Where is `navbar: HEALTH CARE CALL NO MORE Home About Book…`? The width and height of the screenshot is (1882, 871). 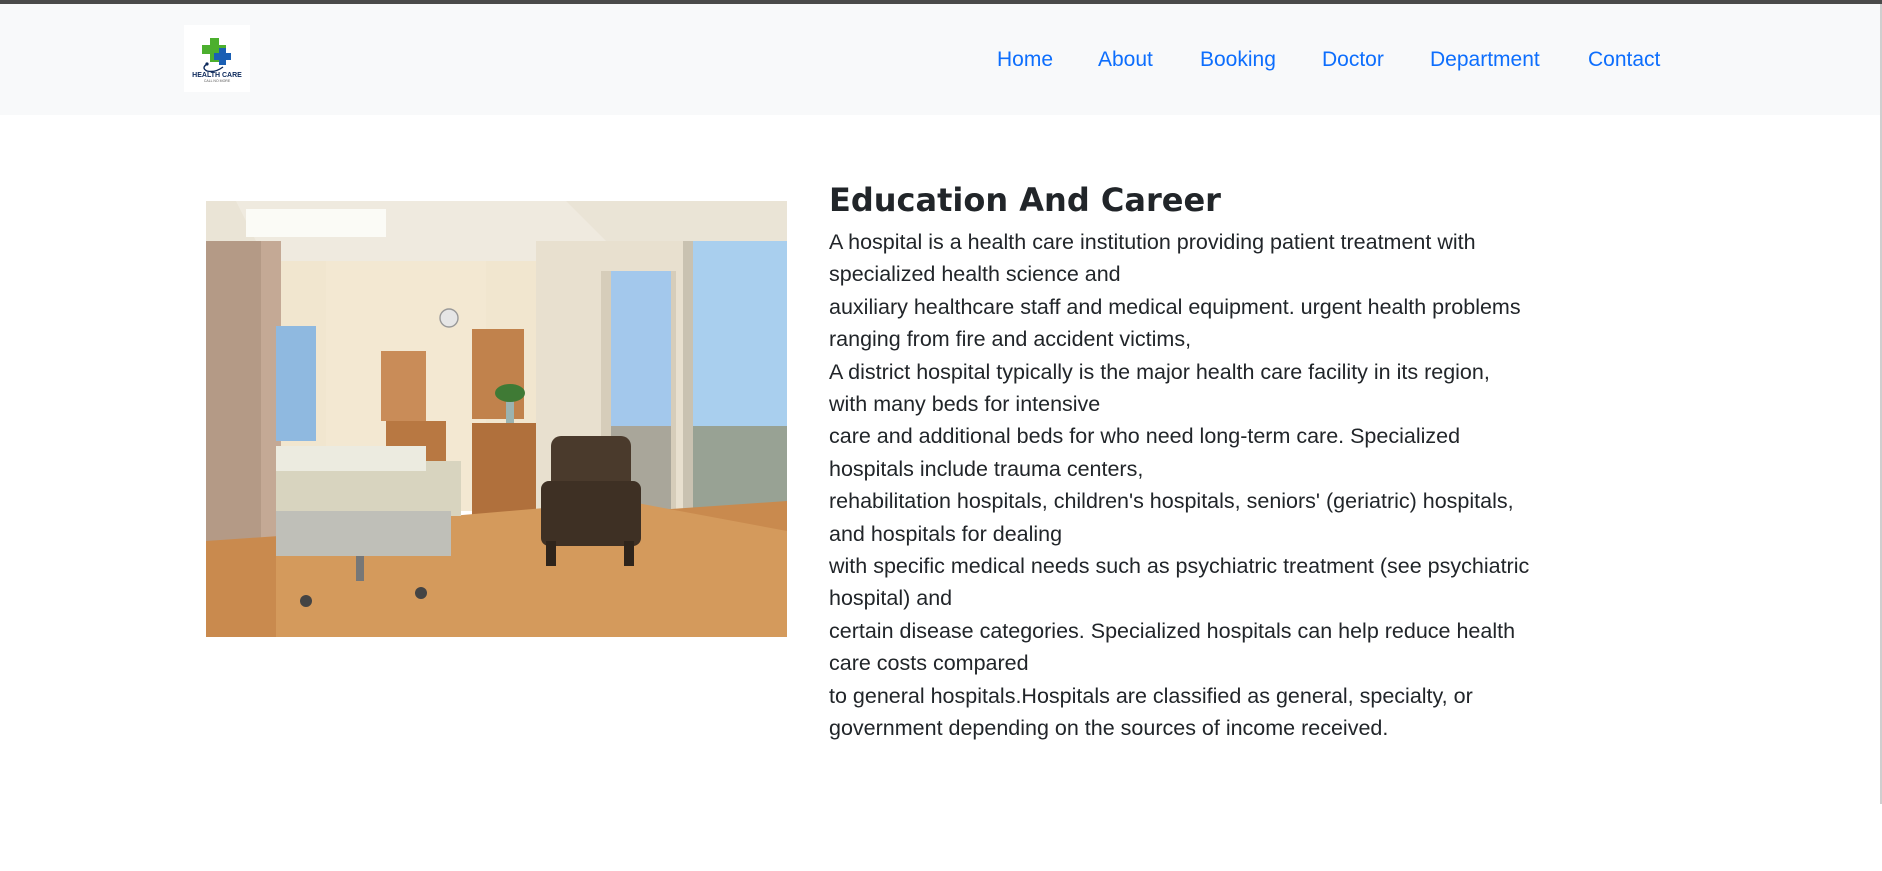
navbar: HEALTH CARE CALL NO MORE Home About Book… is located at coordinates (941, 59).